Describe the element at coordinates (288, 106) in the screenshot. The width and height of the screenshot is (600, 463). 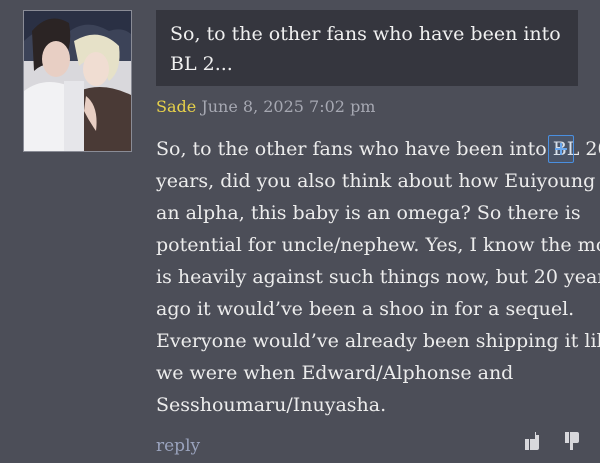
I see `comment-date: June 8, 2025 7:02 pm` at that location.